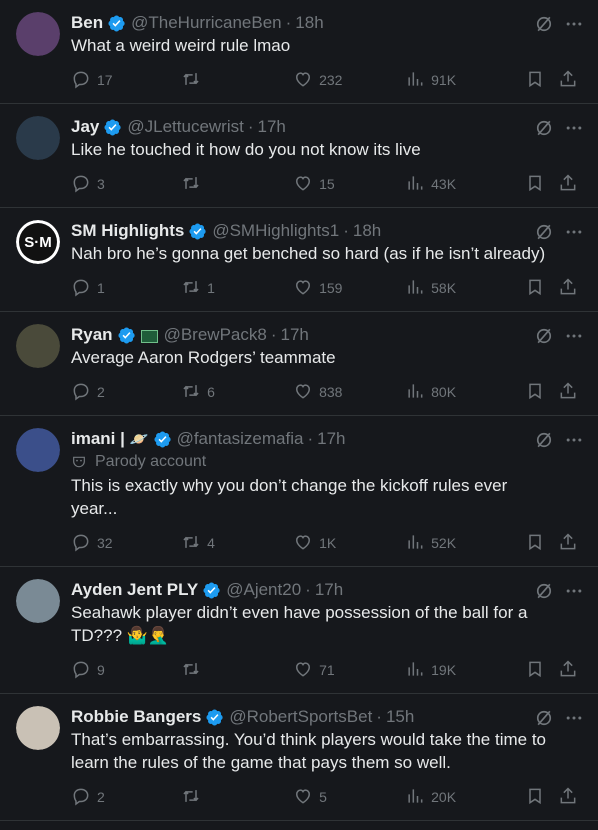 This screenshot has height=830, width=598. What do you see at coordinates (38, 242) in the screenshot?
I see `avatar: S·M` at bounding box center [38, 242].